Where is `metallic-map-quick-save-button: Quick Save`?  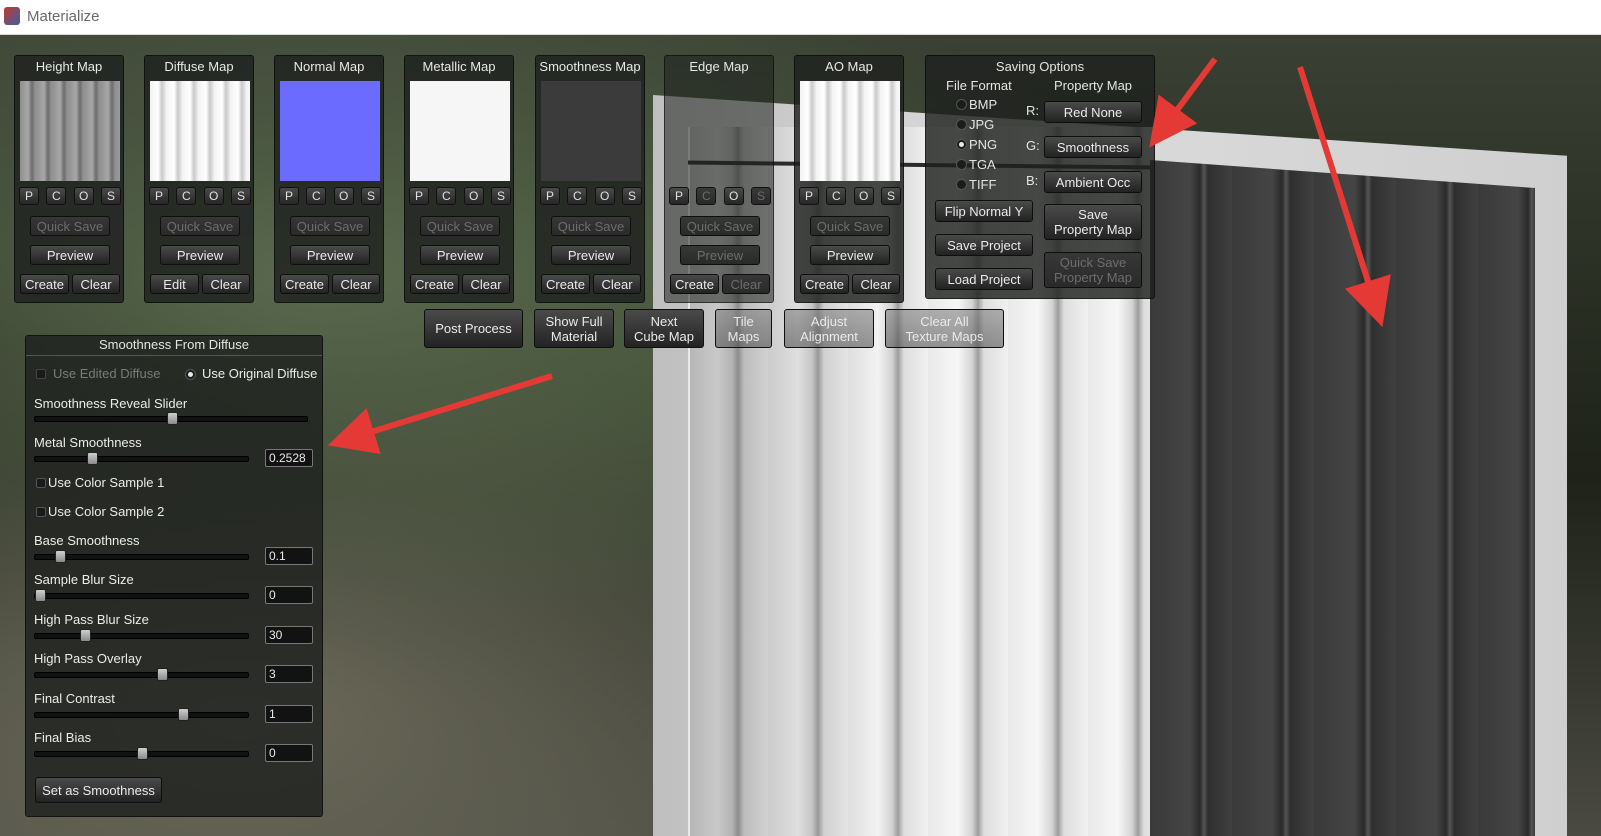 metallic-map-quick-save-button: Quick Save is located at coordinates (460, 226).